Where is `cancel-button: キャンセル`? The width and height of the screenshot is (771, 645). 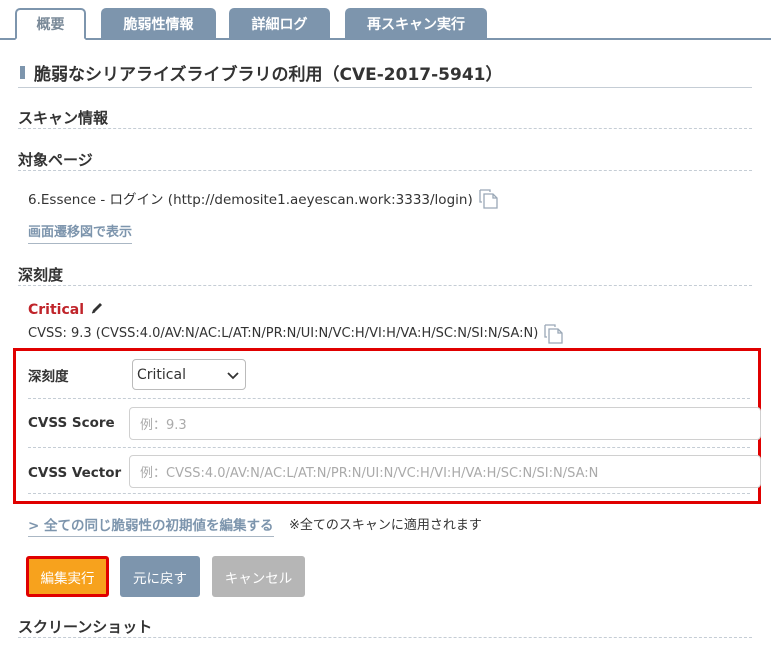
cancel-button: キャンセル is located at coordinates (258, 576).